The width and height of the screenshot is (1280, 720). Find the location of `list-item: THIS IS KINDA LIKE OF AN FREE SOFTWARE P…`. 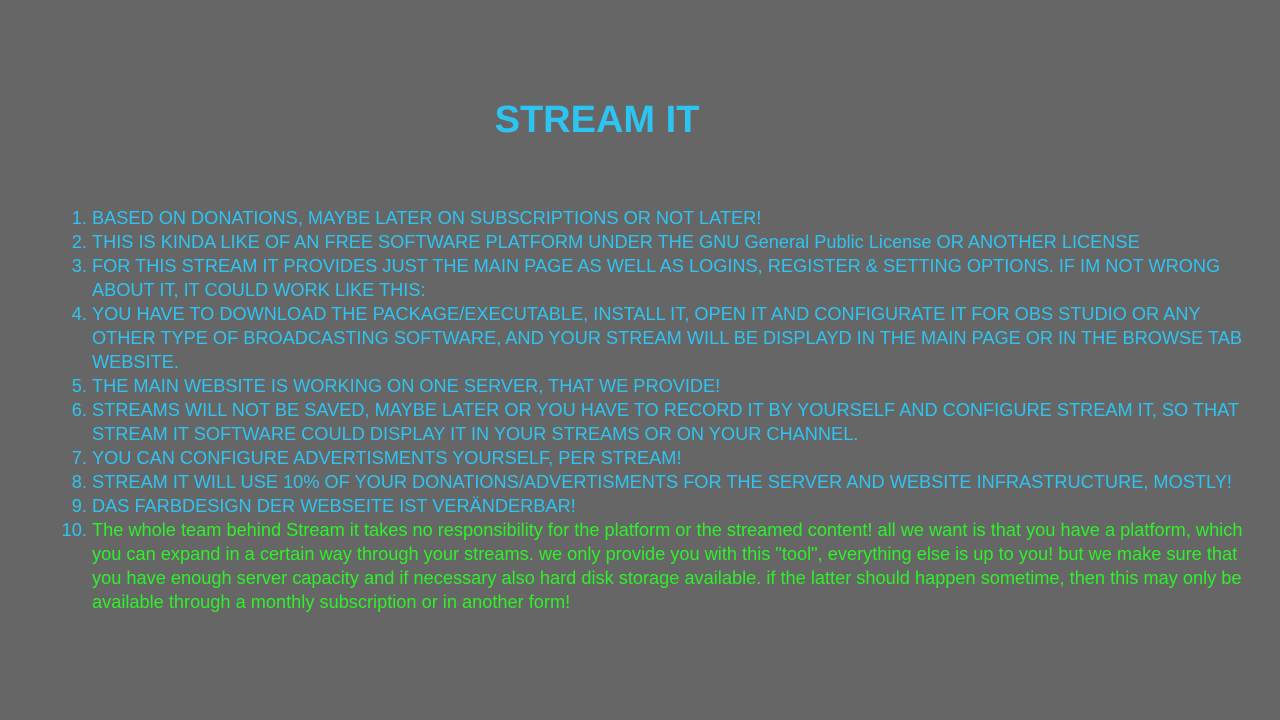

list-item: THIS IS KINDA LIKE OF AN FREE SOFTWARE P… is located at coordinates (672, 242).